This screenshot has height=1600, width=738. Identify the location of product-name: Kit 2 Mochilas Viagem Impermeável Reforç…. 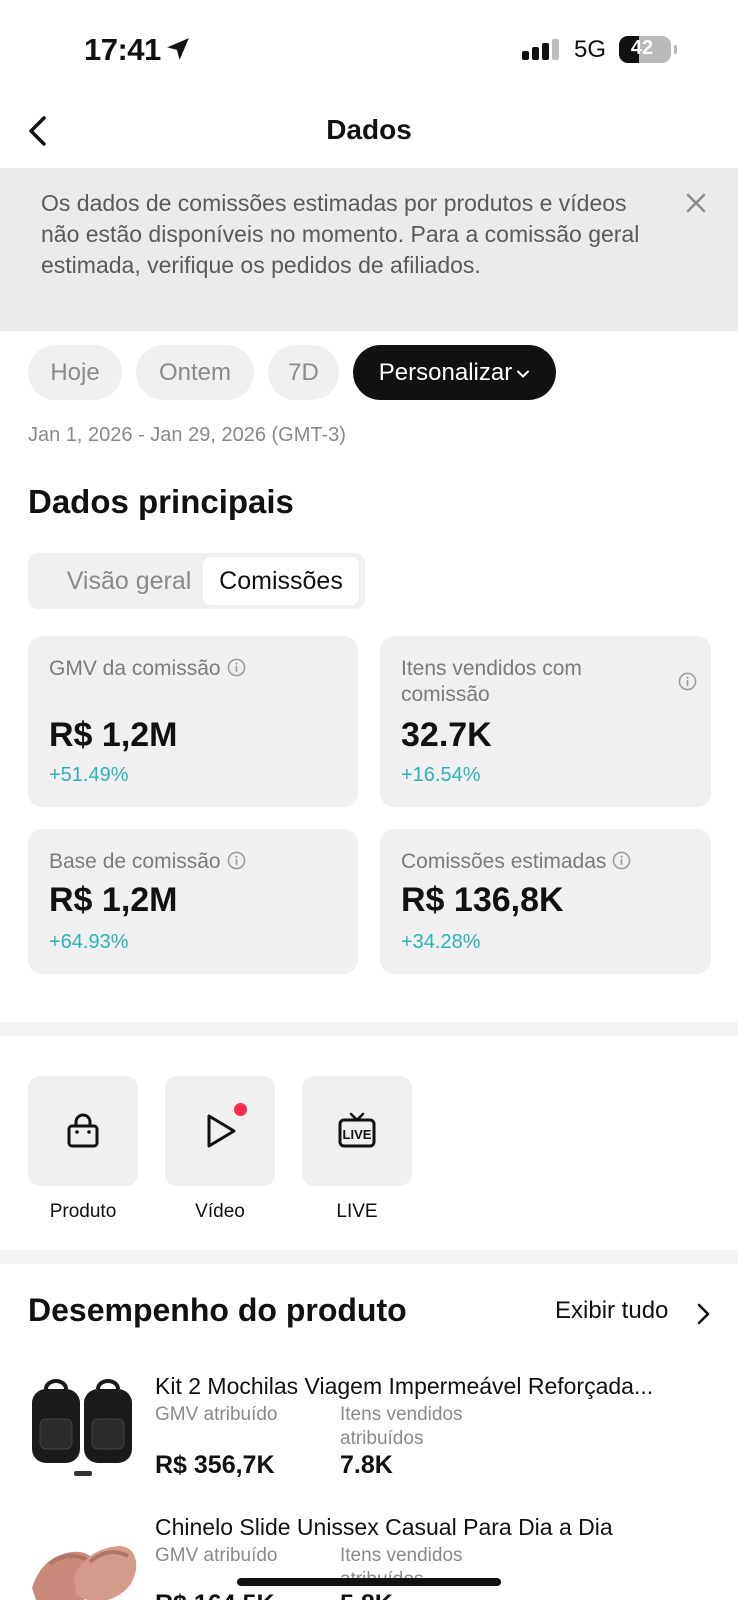
(435, 1386).